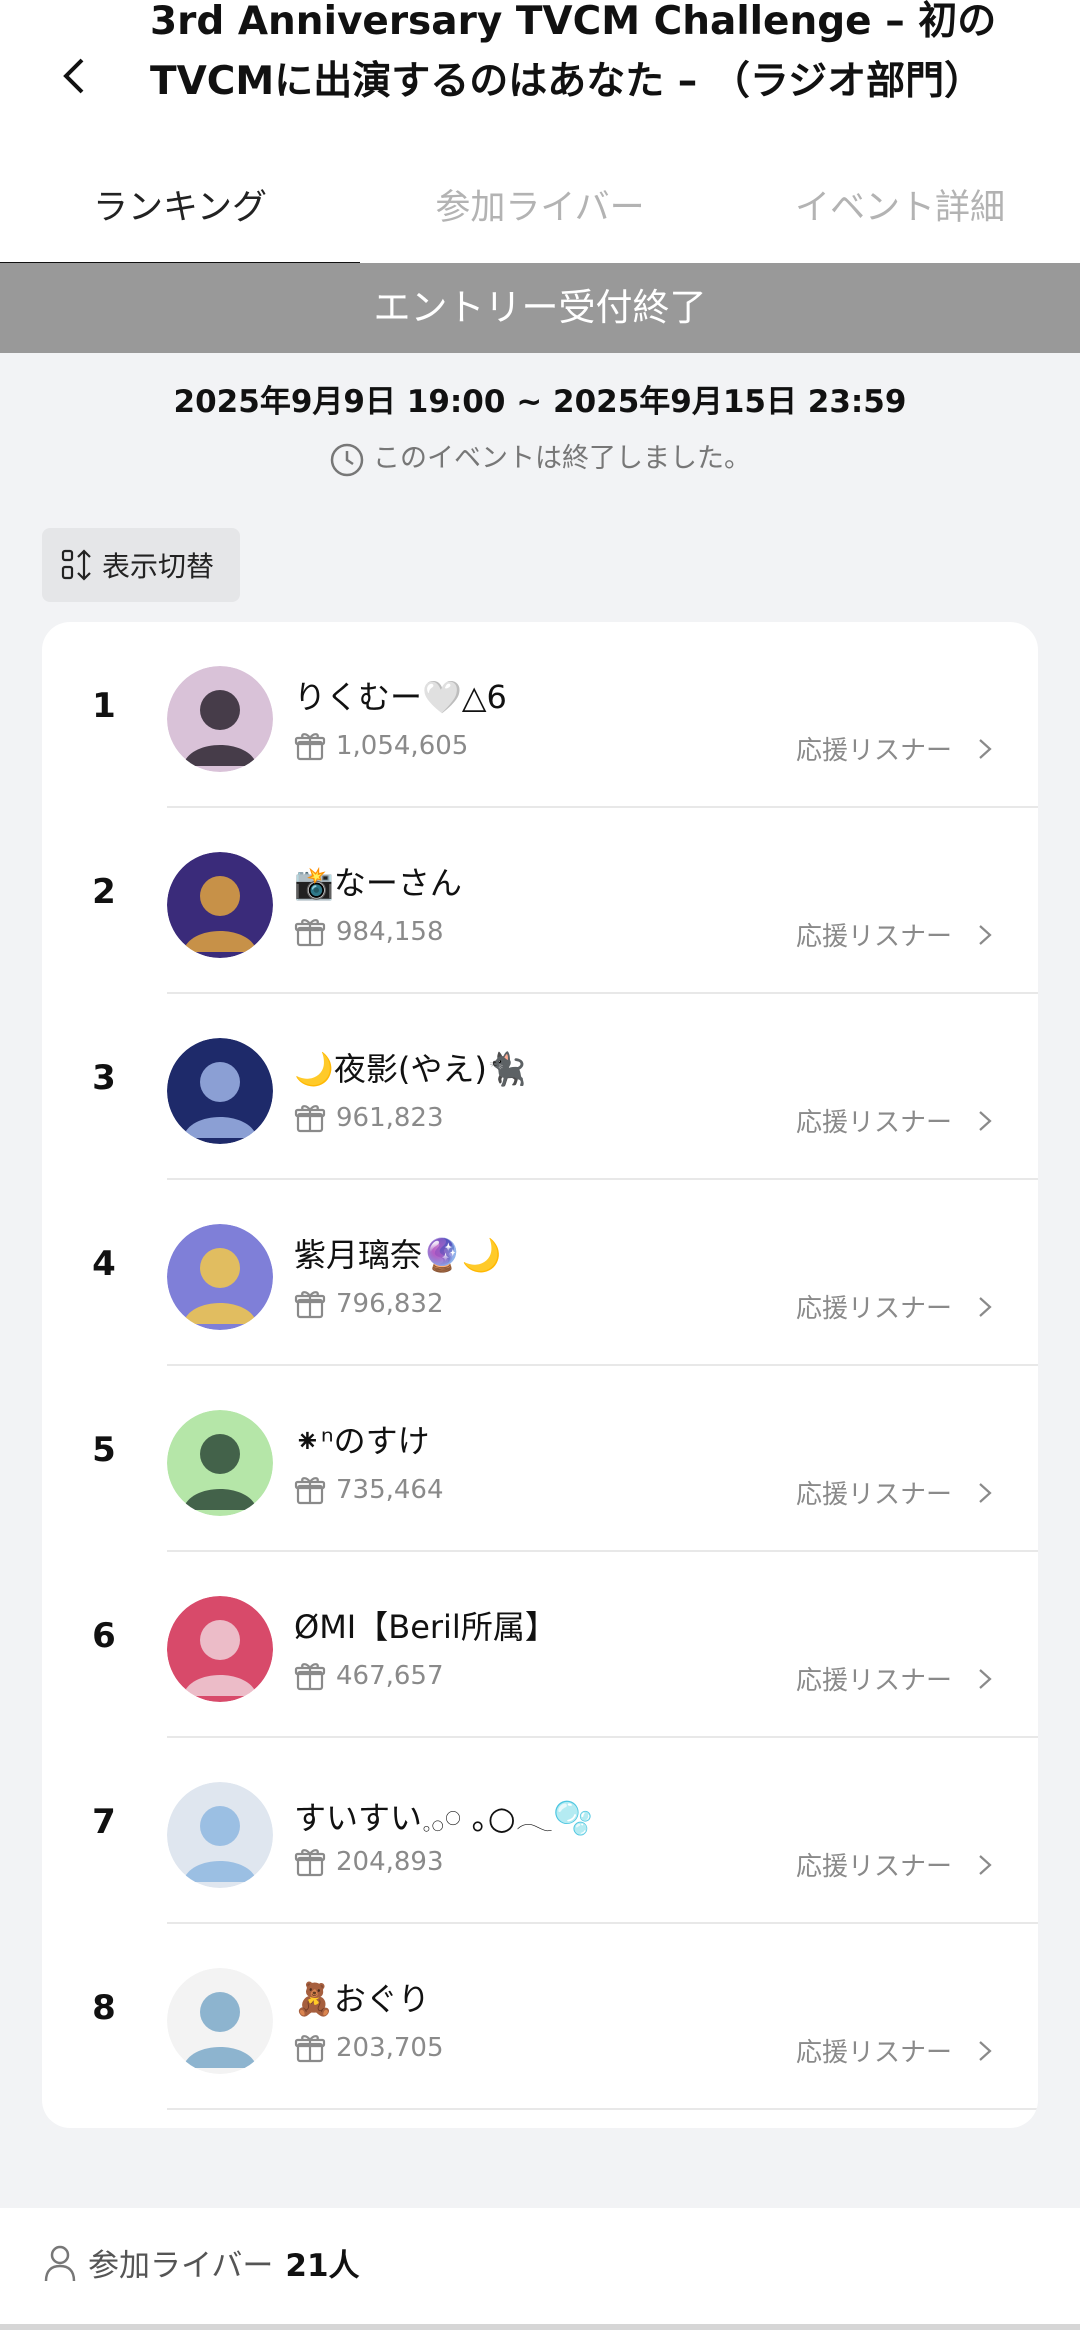 The width and height of the screenshot is (1080, 2330). Describe the element at coordinates (181, 2266) in the screenshot. I see `participants-label: 参加ライバー` at that location.